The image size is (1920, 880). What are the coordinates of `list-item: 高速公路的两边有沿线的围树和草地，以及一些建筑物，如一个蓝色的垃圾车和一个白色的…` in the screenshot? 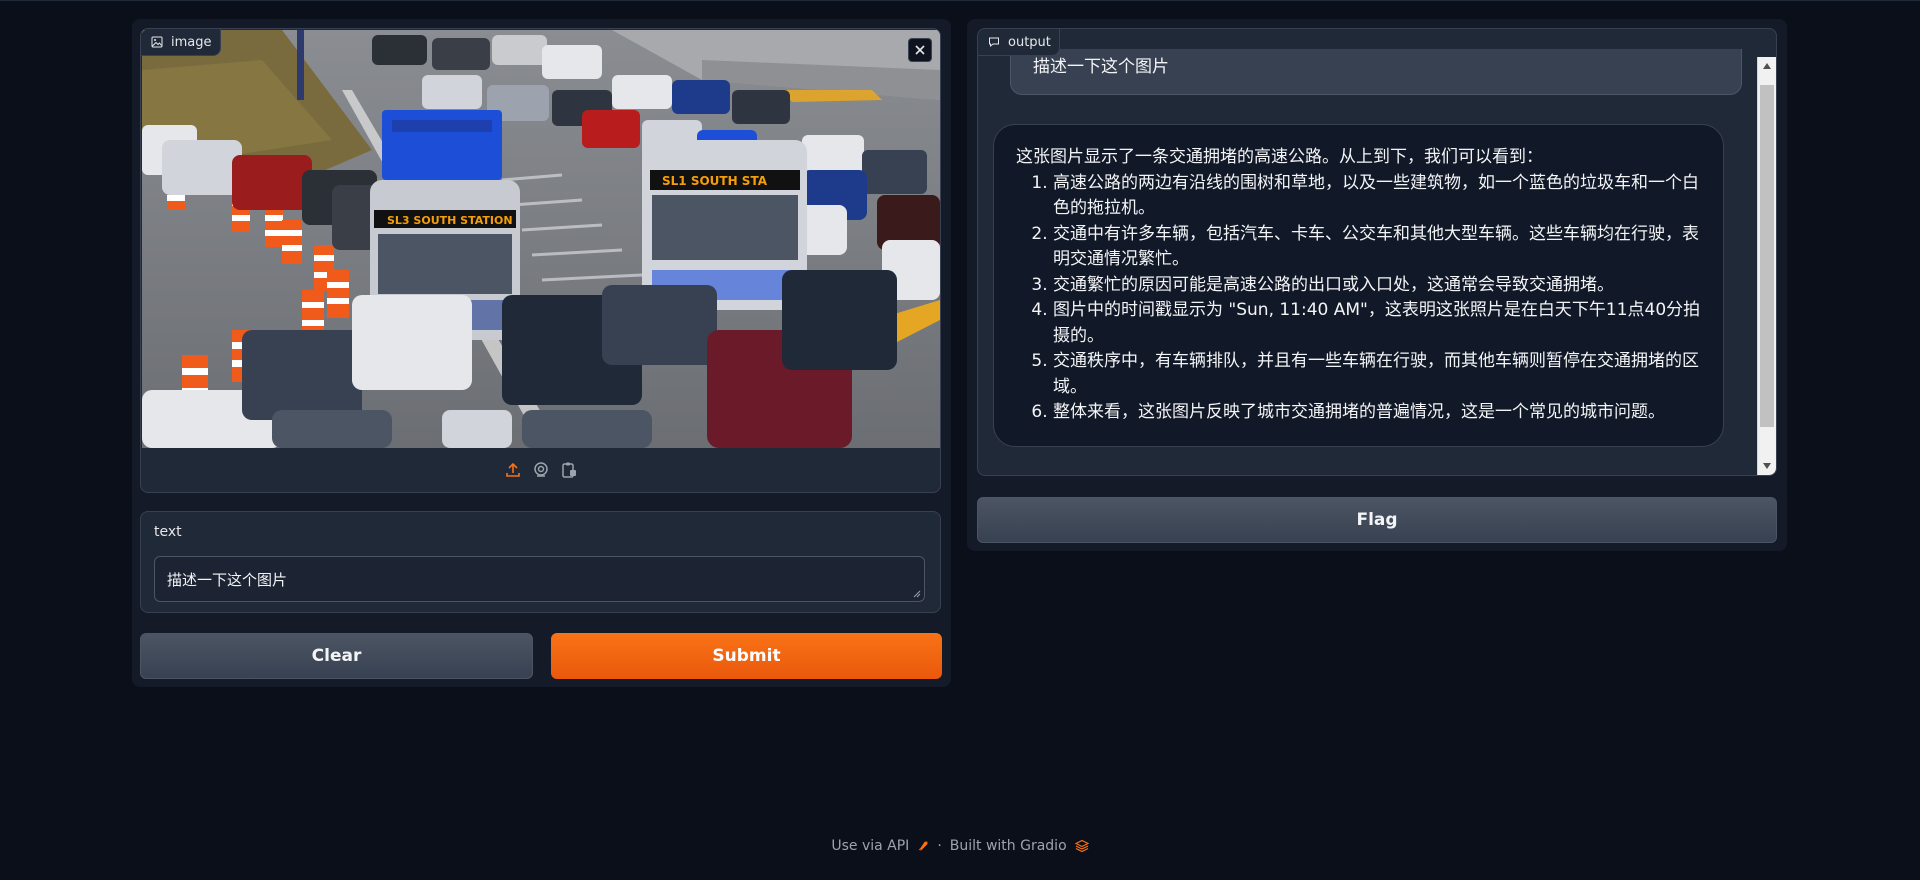 It's located at (1377, 196).